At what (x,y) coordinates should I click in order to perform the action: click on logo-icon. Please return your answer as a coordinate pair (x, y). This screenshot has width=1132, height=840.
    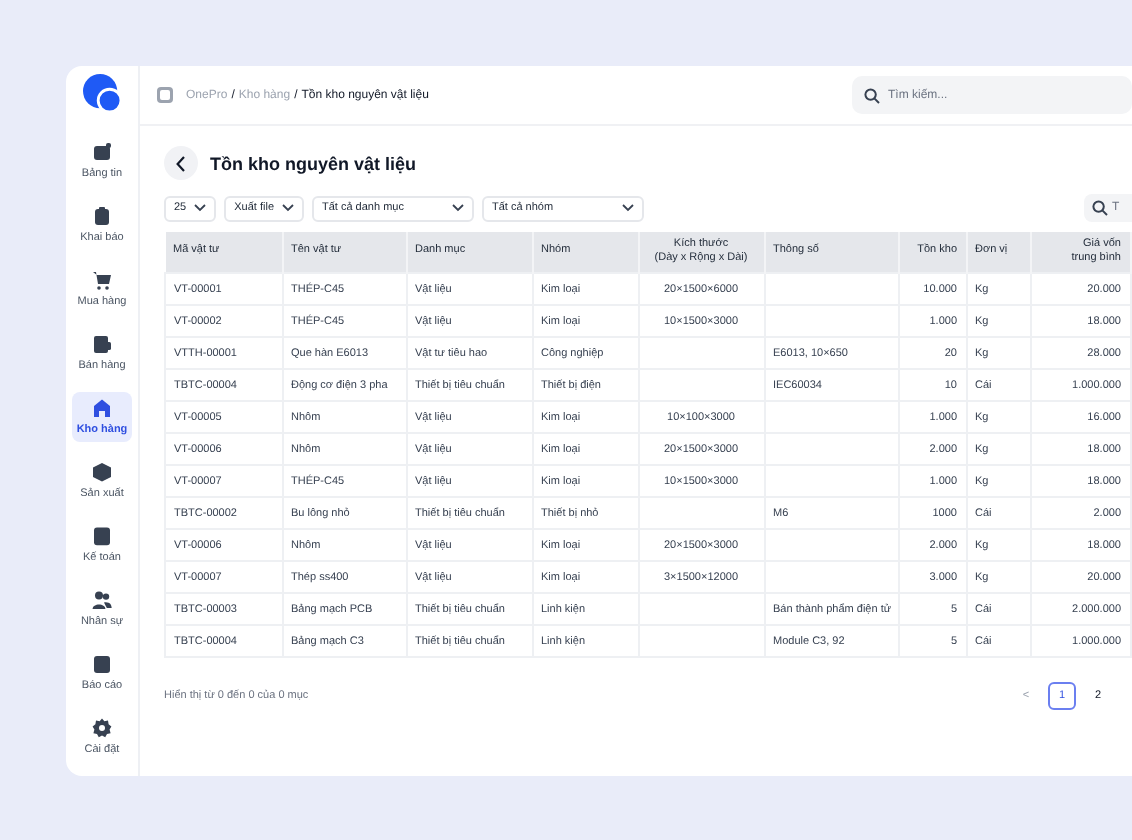
    Looking at the image, I should click on (102, 93).